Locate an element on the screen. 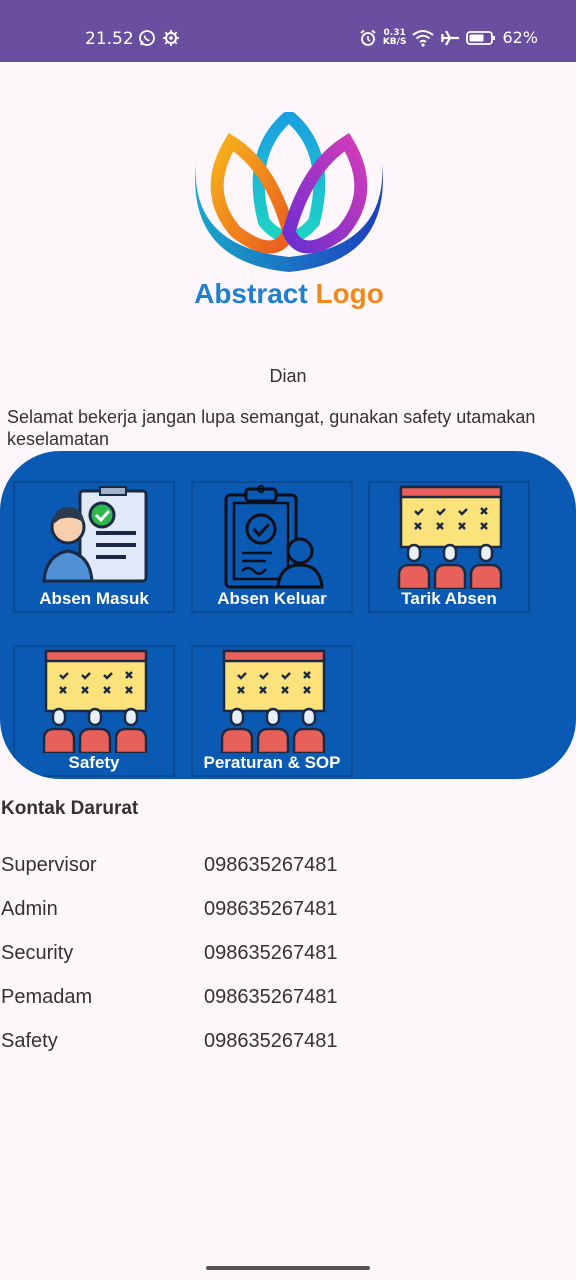 The image size is (576, 1280). gear-icon is located at coordinates (171, 38).